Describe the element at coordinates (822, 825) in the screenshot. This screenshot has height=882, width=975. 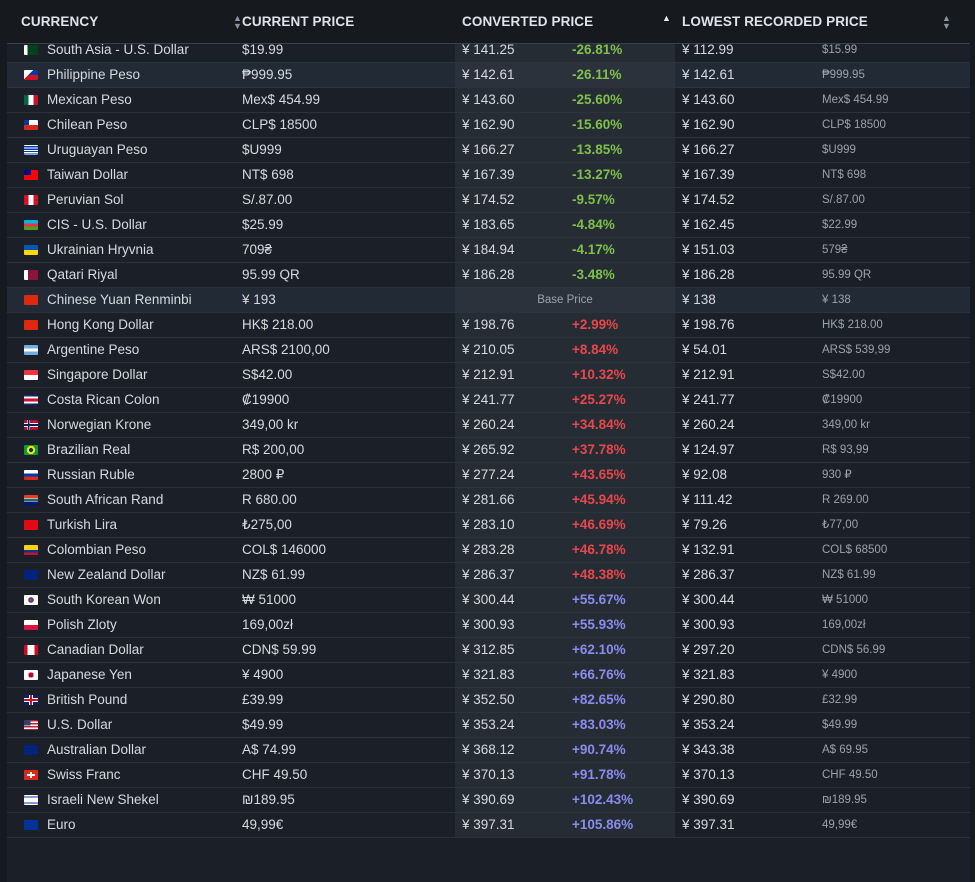
I see `lowest-recorded-price-cell: ¥ 397.31 49,99€` at that location.